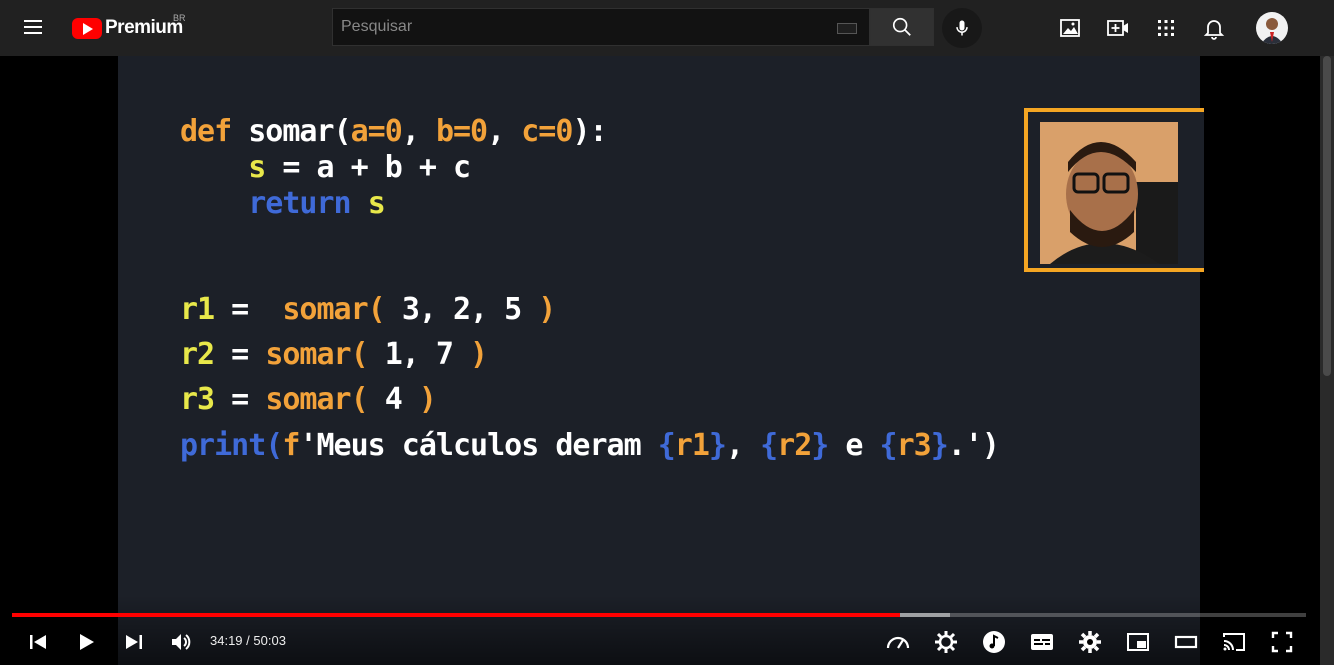 This screenshot has height=665, width=1334. I want to click on previous-icon, so click(38, 642).